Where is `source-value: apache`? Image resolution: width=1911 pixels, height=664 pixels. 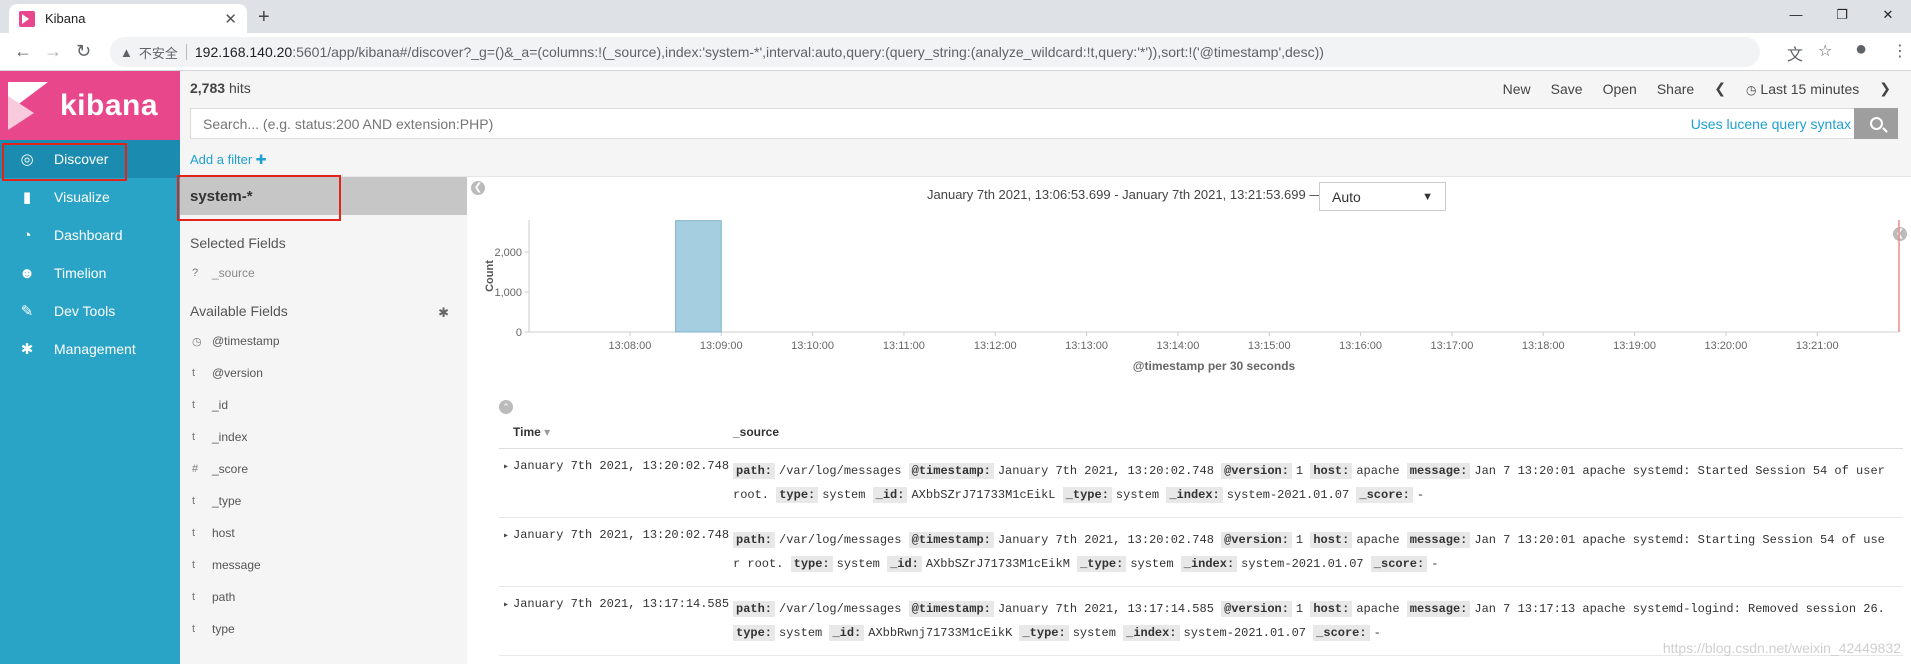
source-value: apache is located at coordinates (1378, 609).